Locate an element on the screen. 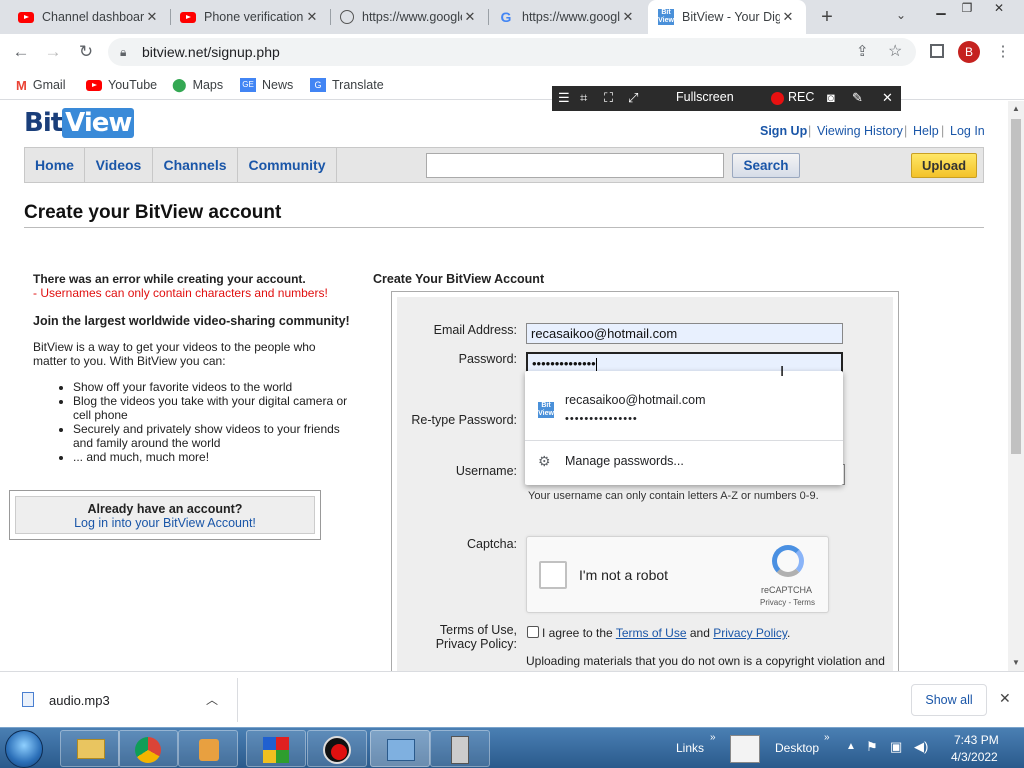  bookmark-label: Translate is located at coordinates (358, 85).